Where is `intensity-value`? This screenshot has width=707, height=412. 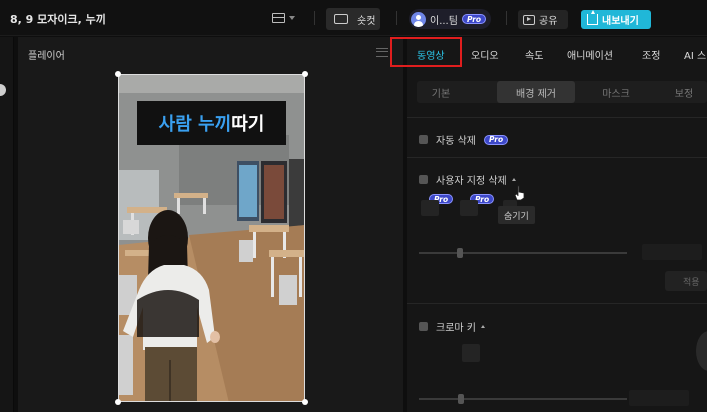 intensity-value is located at coordinates (659, 398).